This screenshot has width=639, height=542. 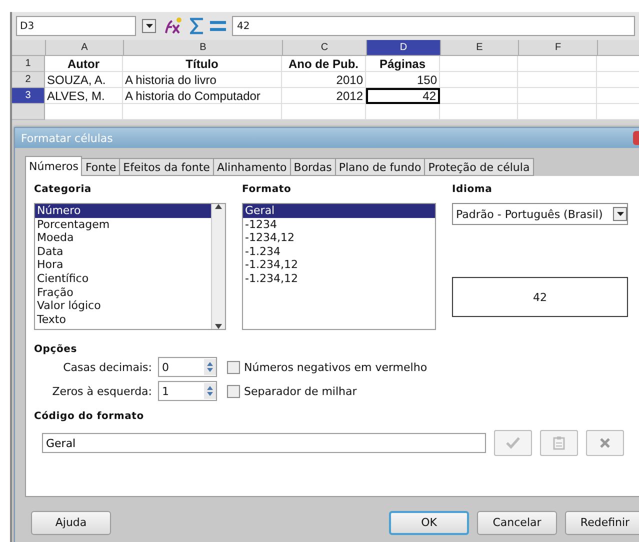 I want to click on language-select: Padrão - Português (Brasil), so click(x=540, y=214).